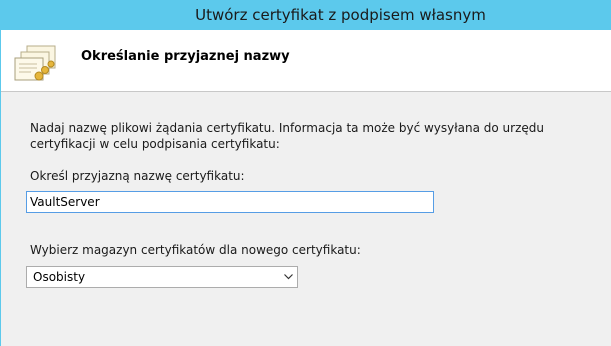 The height and width of the screenshot is (346, 611). What do you see at coordinates (137, 176) in the screenshot?
I see `friendly-name-label: Określ przyjazną nazwę certyfikatu:` at bounding box center [137, 176].